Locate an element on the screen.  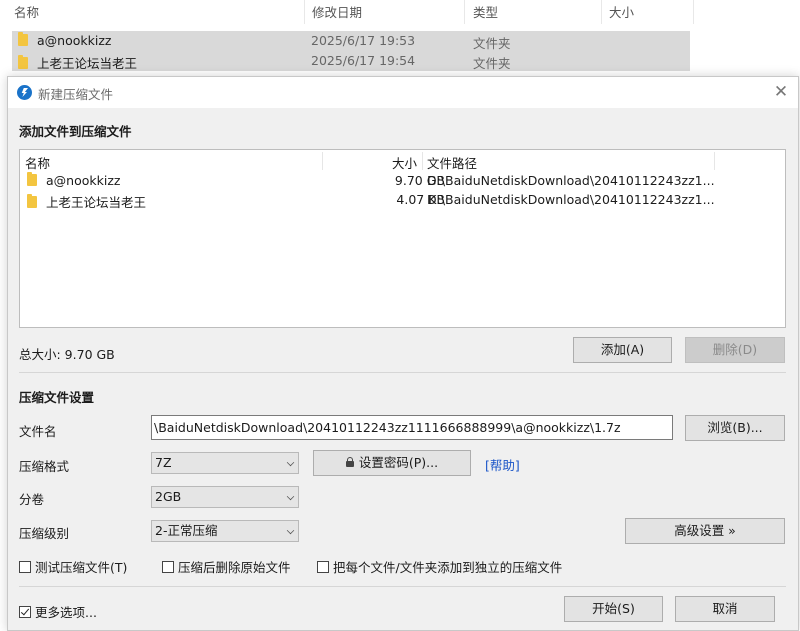
test-archive-checkbox: 测试压缩文件(T) is located at coordinates (73, 566).